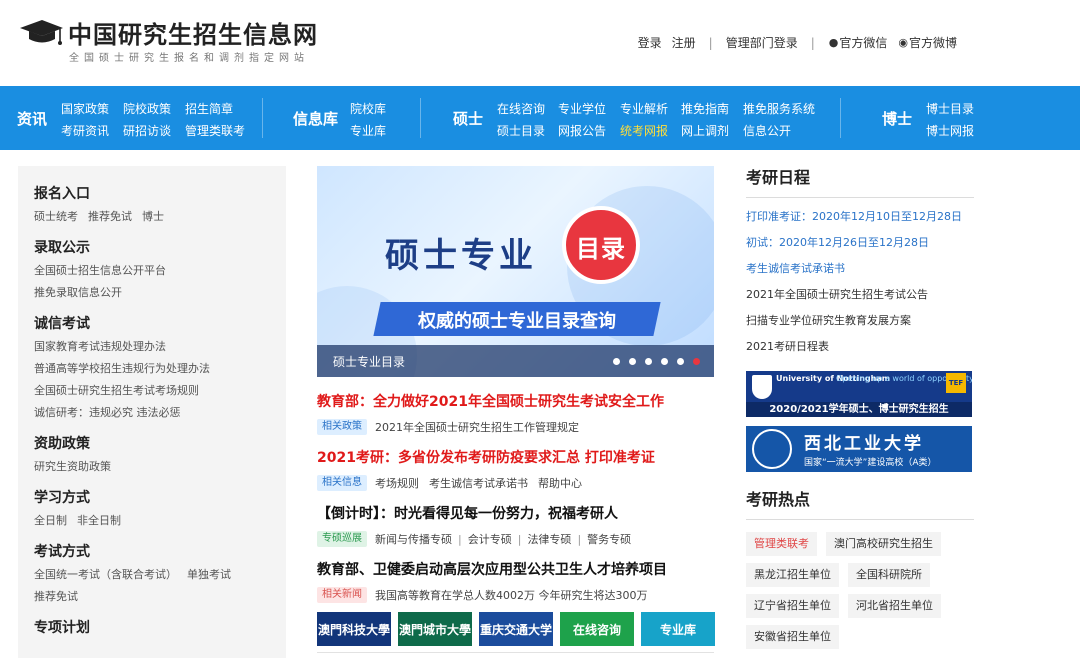  I want to click on hot-topic-chip: 澳门高校研究生招生, so click(883, 544).